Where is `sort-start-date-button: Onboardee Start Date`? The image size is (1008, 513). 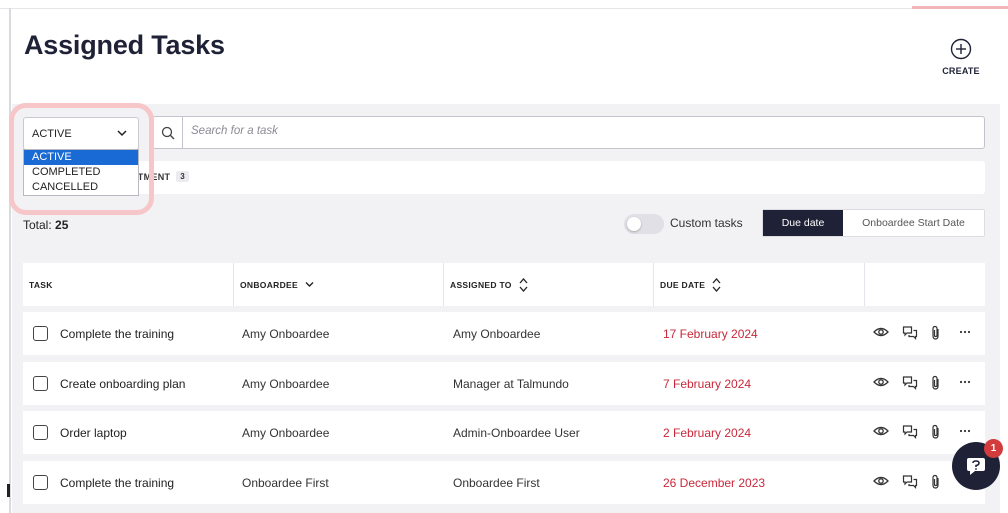
sort-start-date-button: Onboardee Start Date is located at coordinates (913, 223).